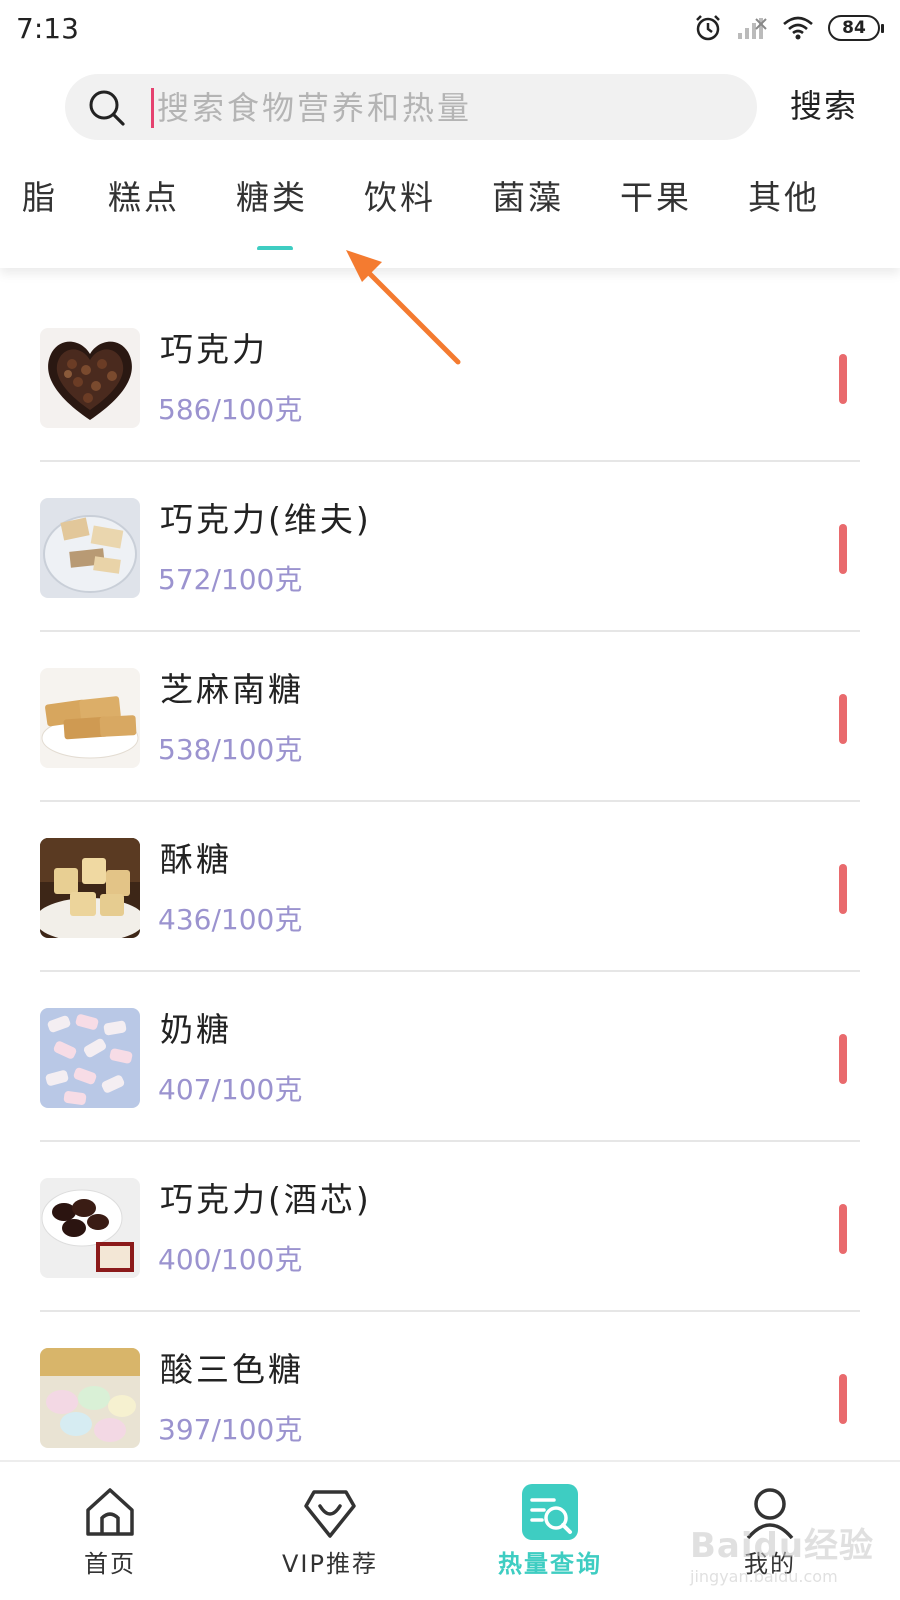 This screenshot has height=1600, width=900. I want to click on search-placeholder: 搜索食物营养和热量, so click(315, 108).